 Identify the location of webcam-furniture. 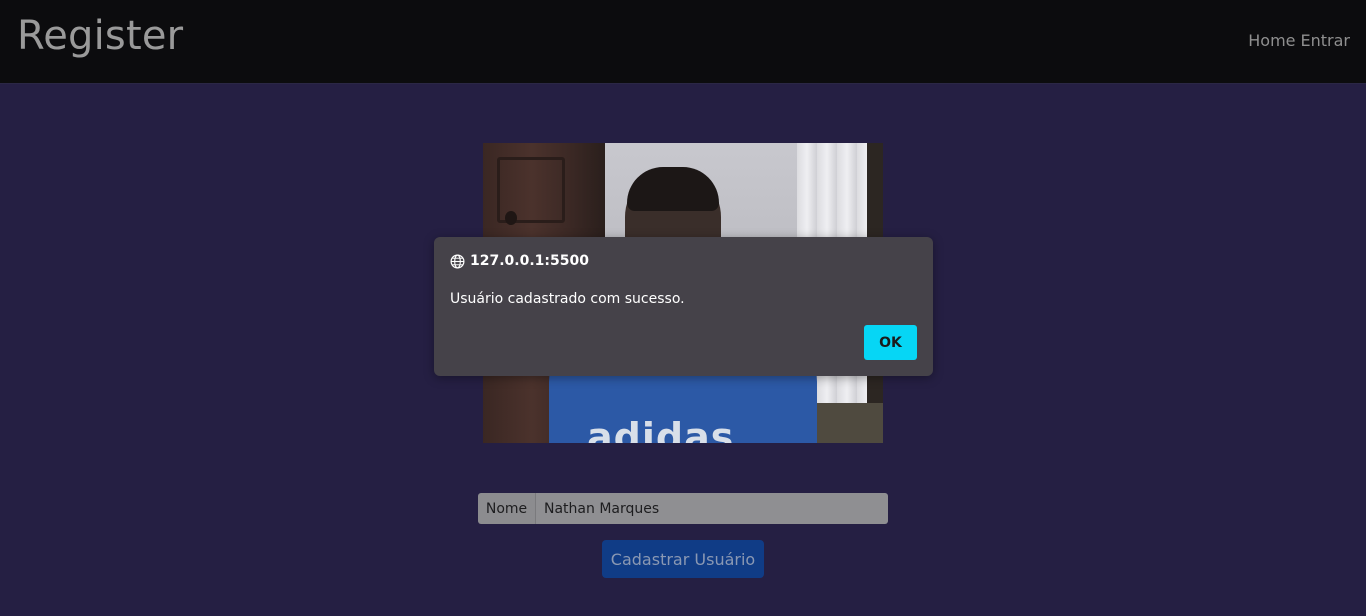
(850, 423).